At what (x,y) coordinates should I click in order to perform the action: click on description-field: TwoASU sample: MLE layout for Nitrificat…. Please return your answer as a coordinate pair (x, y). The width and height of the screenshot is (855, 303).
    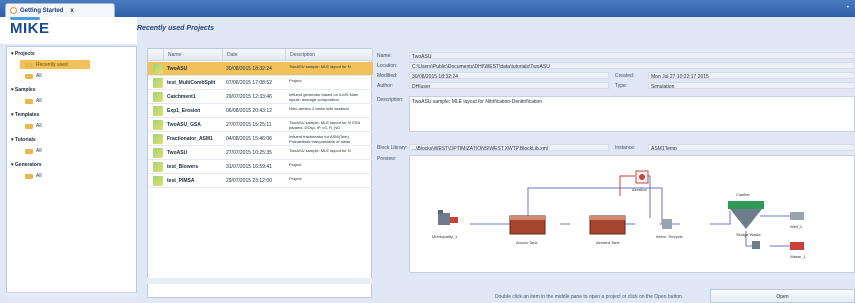
    Looking at the image, I should click on (632, 114).